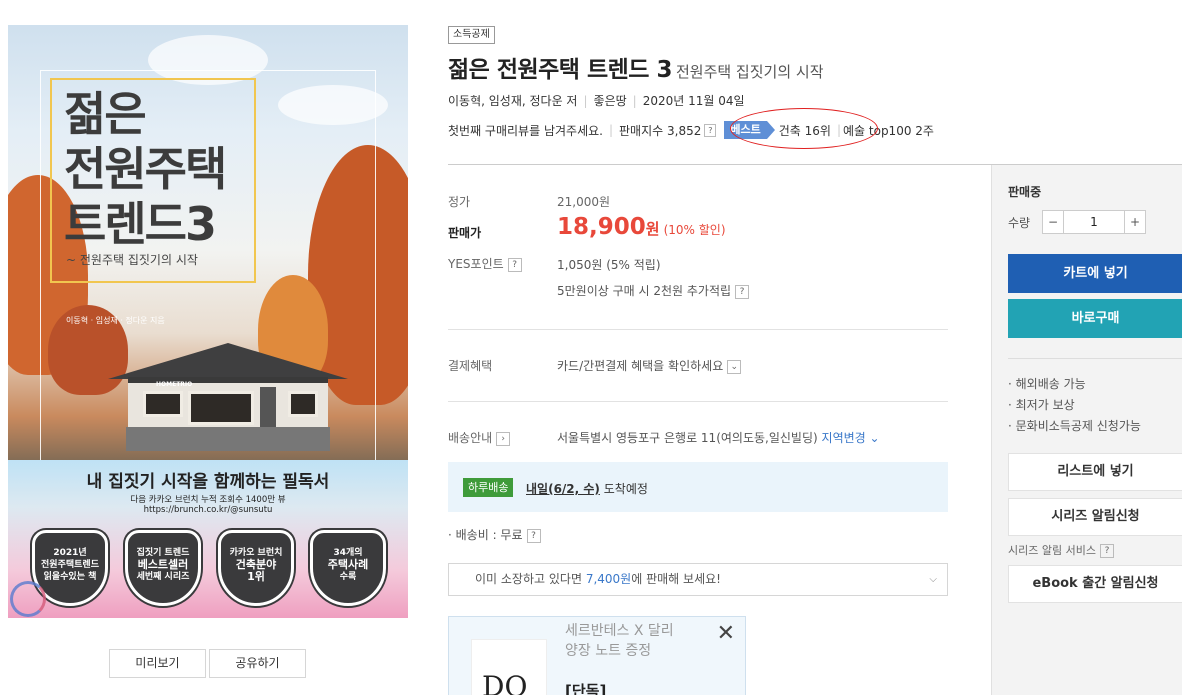 The height and width of the screenshot is (695, 1182). I want to click on list-price-value: 21,000원, so click(584, 202).